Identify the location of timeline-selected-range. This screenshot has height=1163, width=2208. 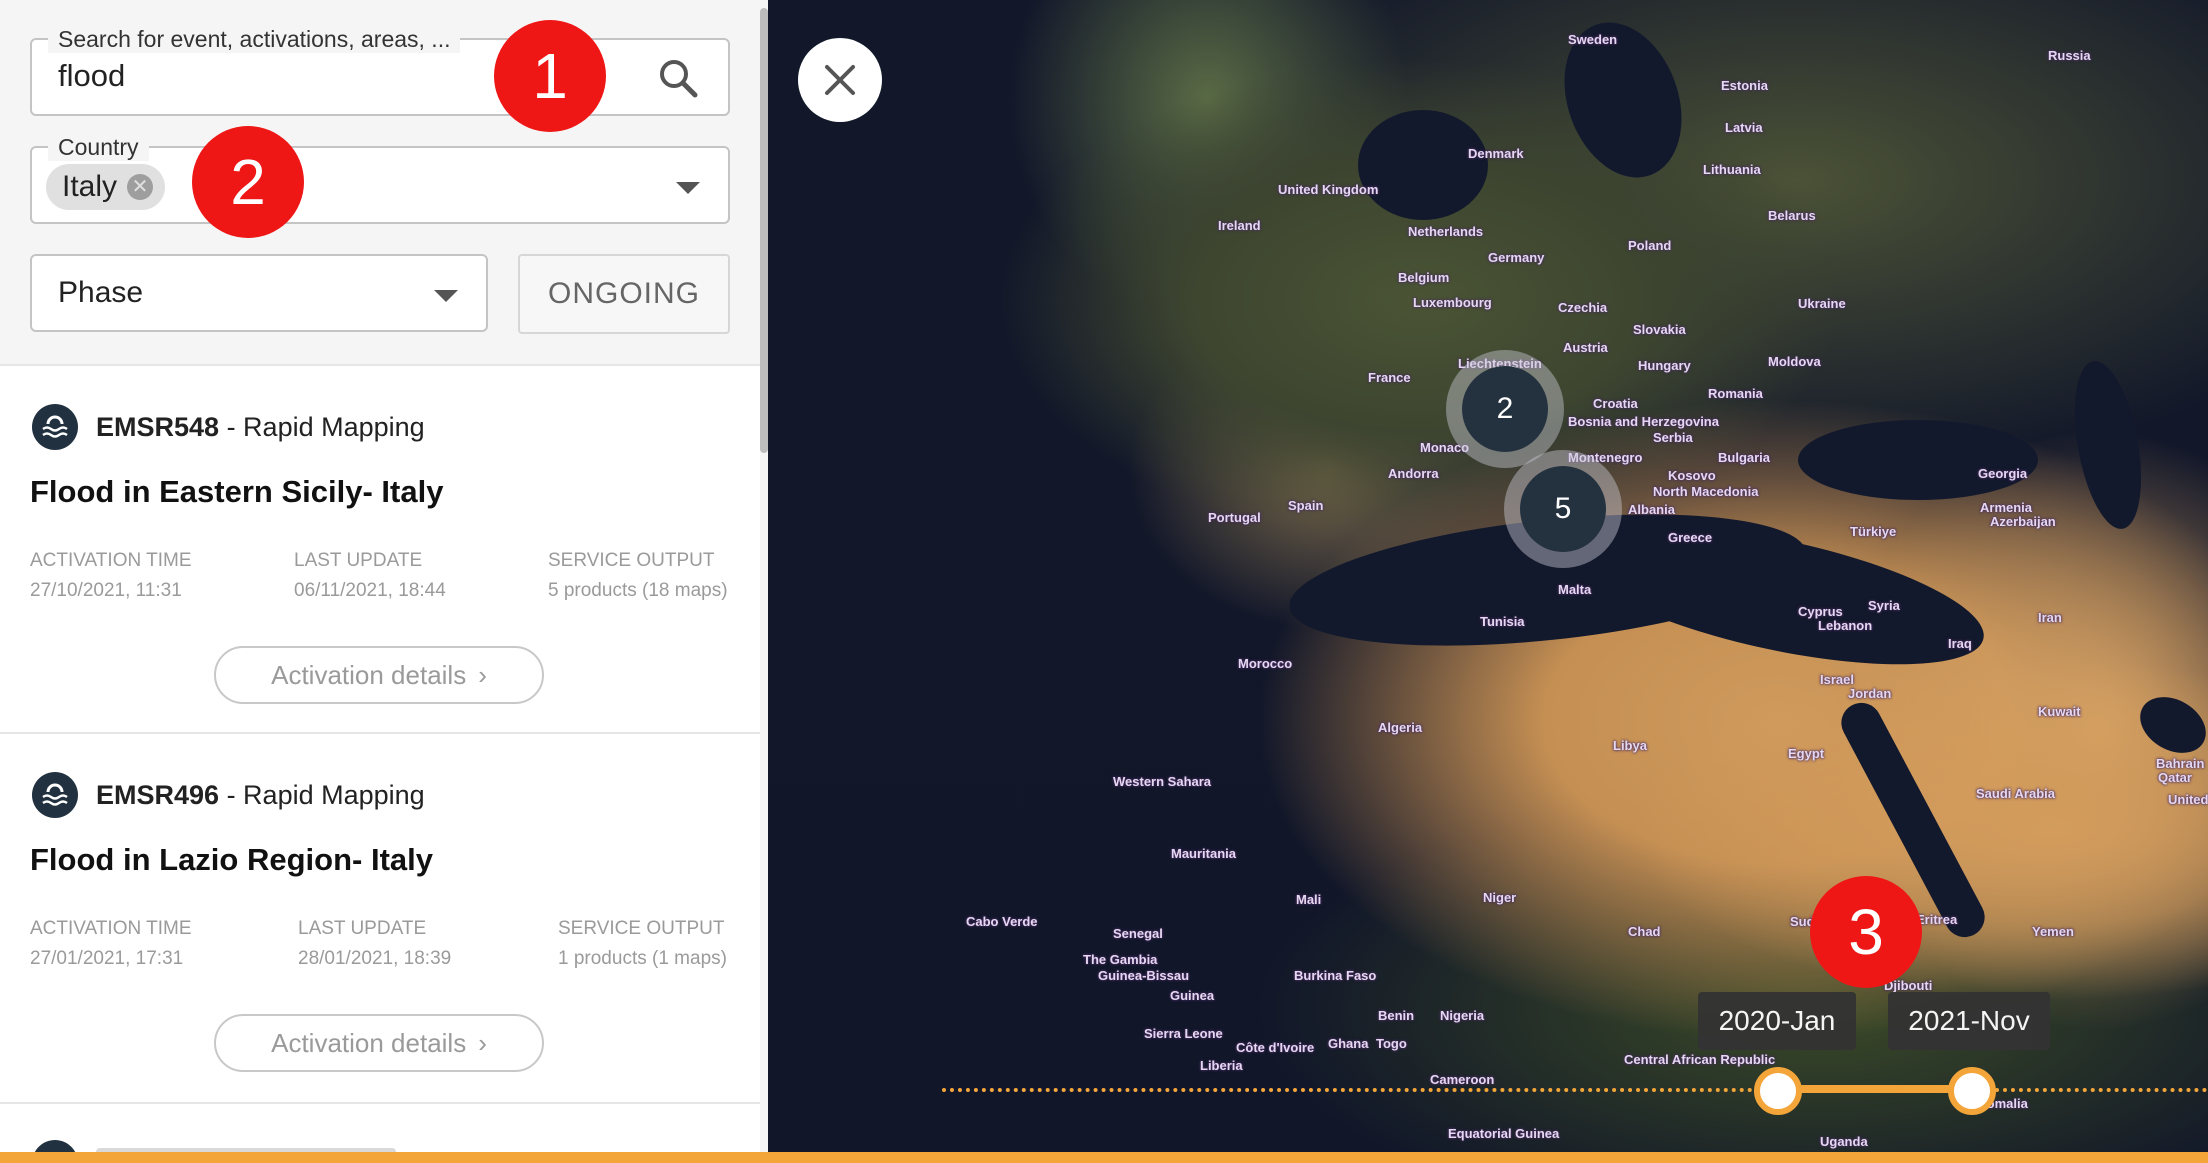
(1874, 1089).